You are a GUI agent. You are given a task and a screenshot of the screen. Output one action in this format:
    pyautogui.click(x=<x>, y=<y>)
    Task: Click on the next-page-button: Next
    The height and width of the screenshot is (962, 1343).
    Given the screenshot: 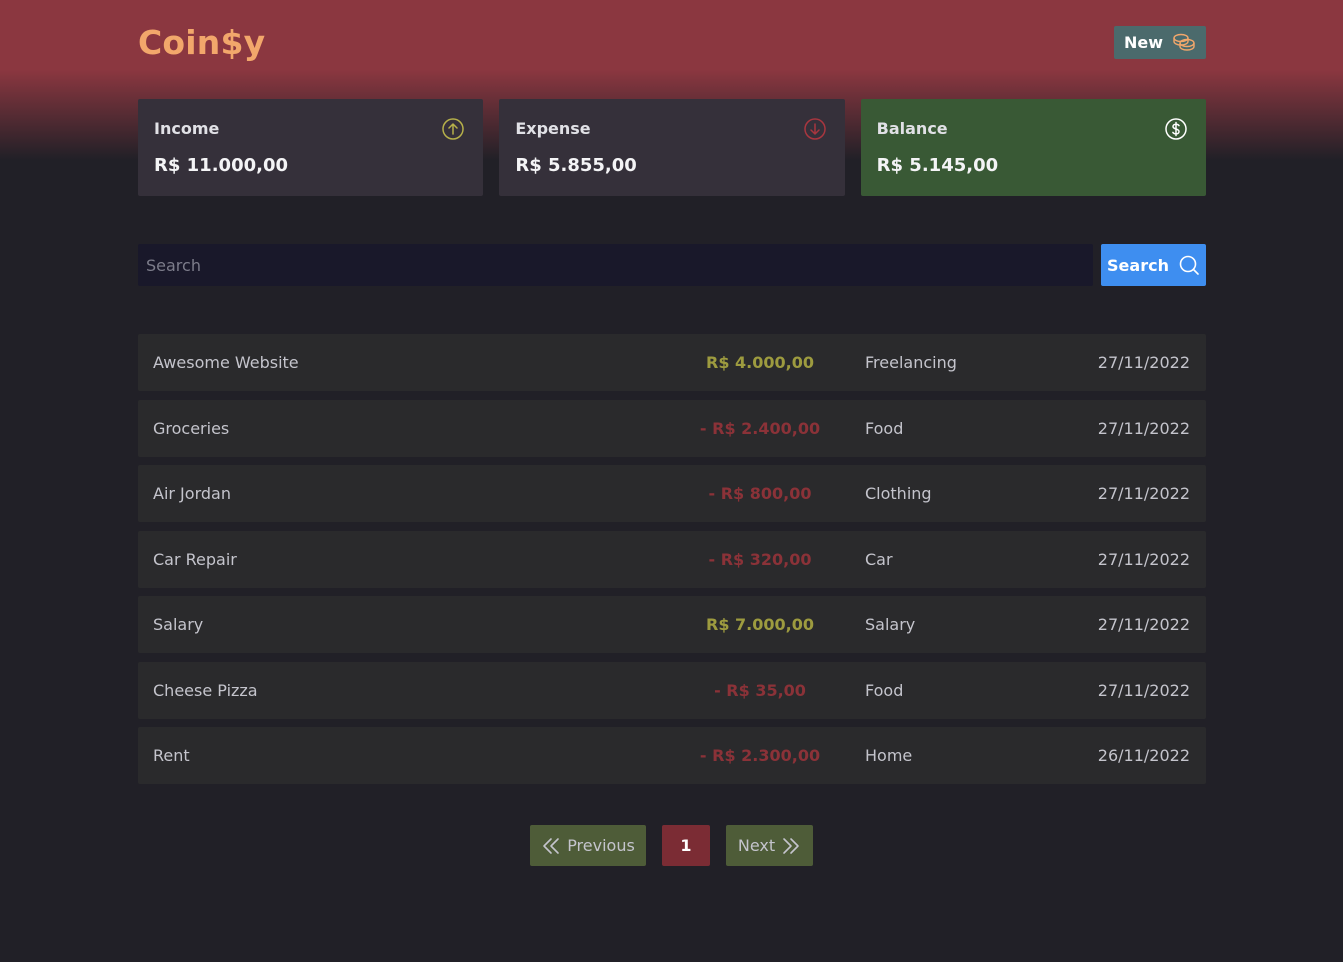 What is the action you would take?
    pyautogui.click(x=769, y=845)
    